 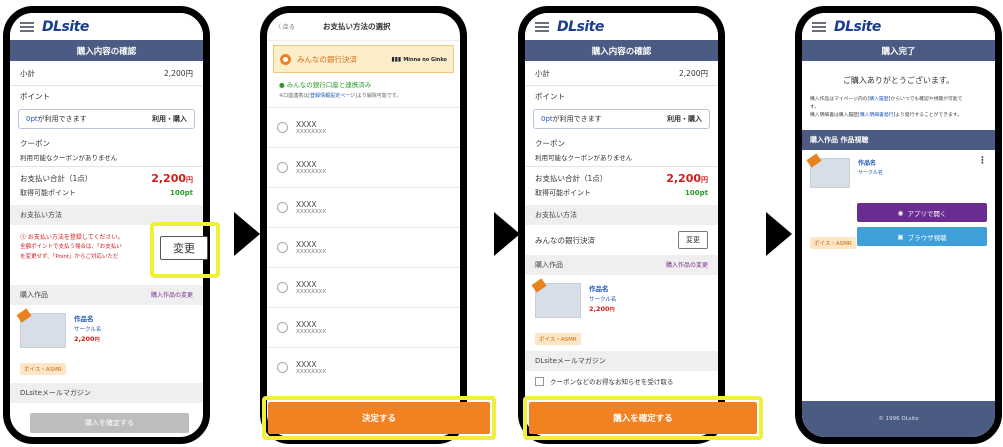 I want to click on items-label: 購入作品, so click(x=549, y=265).